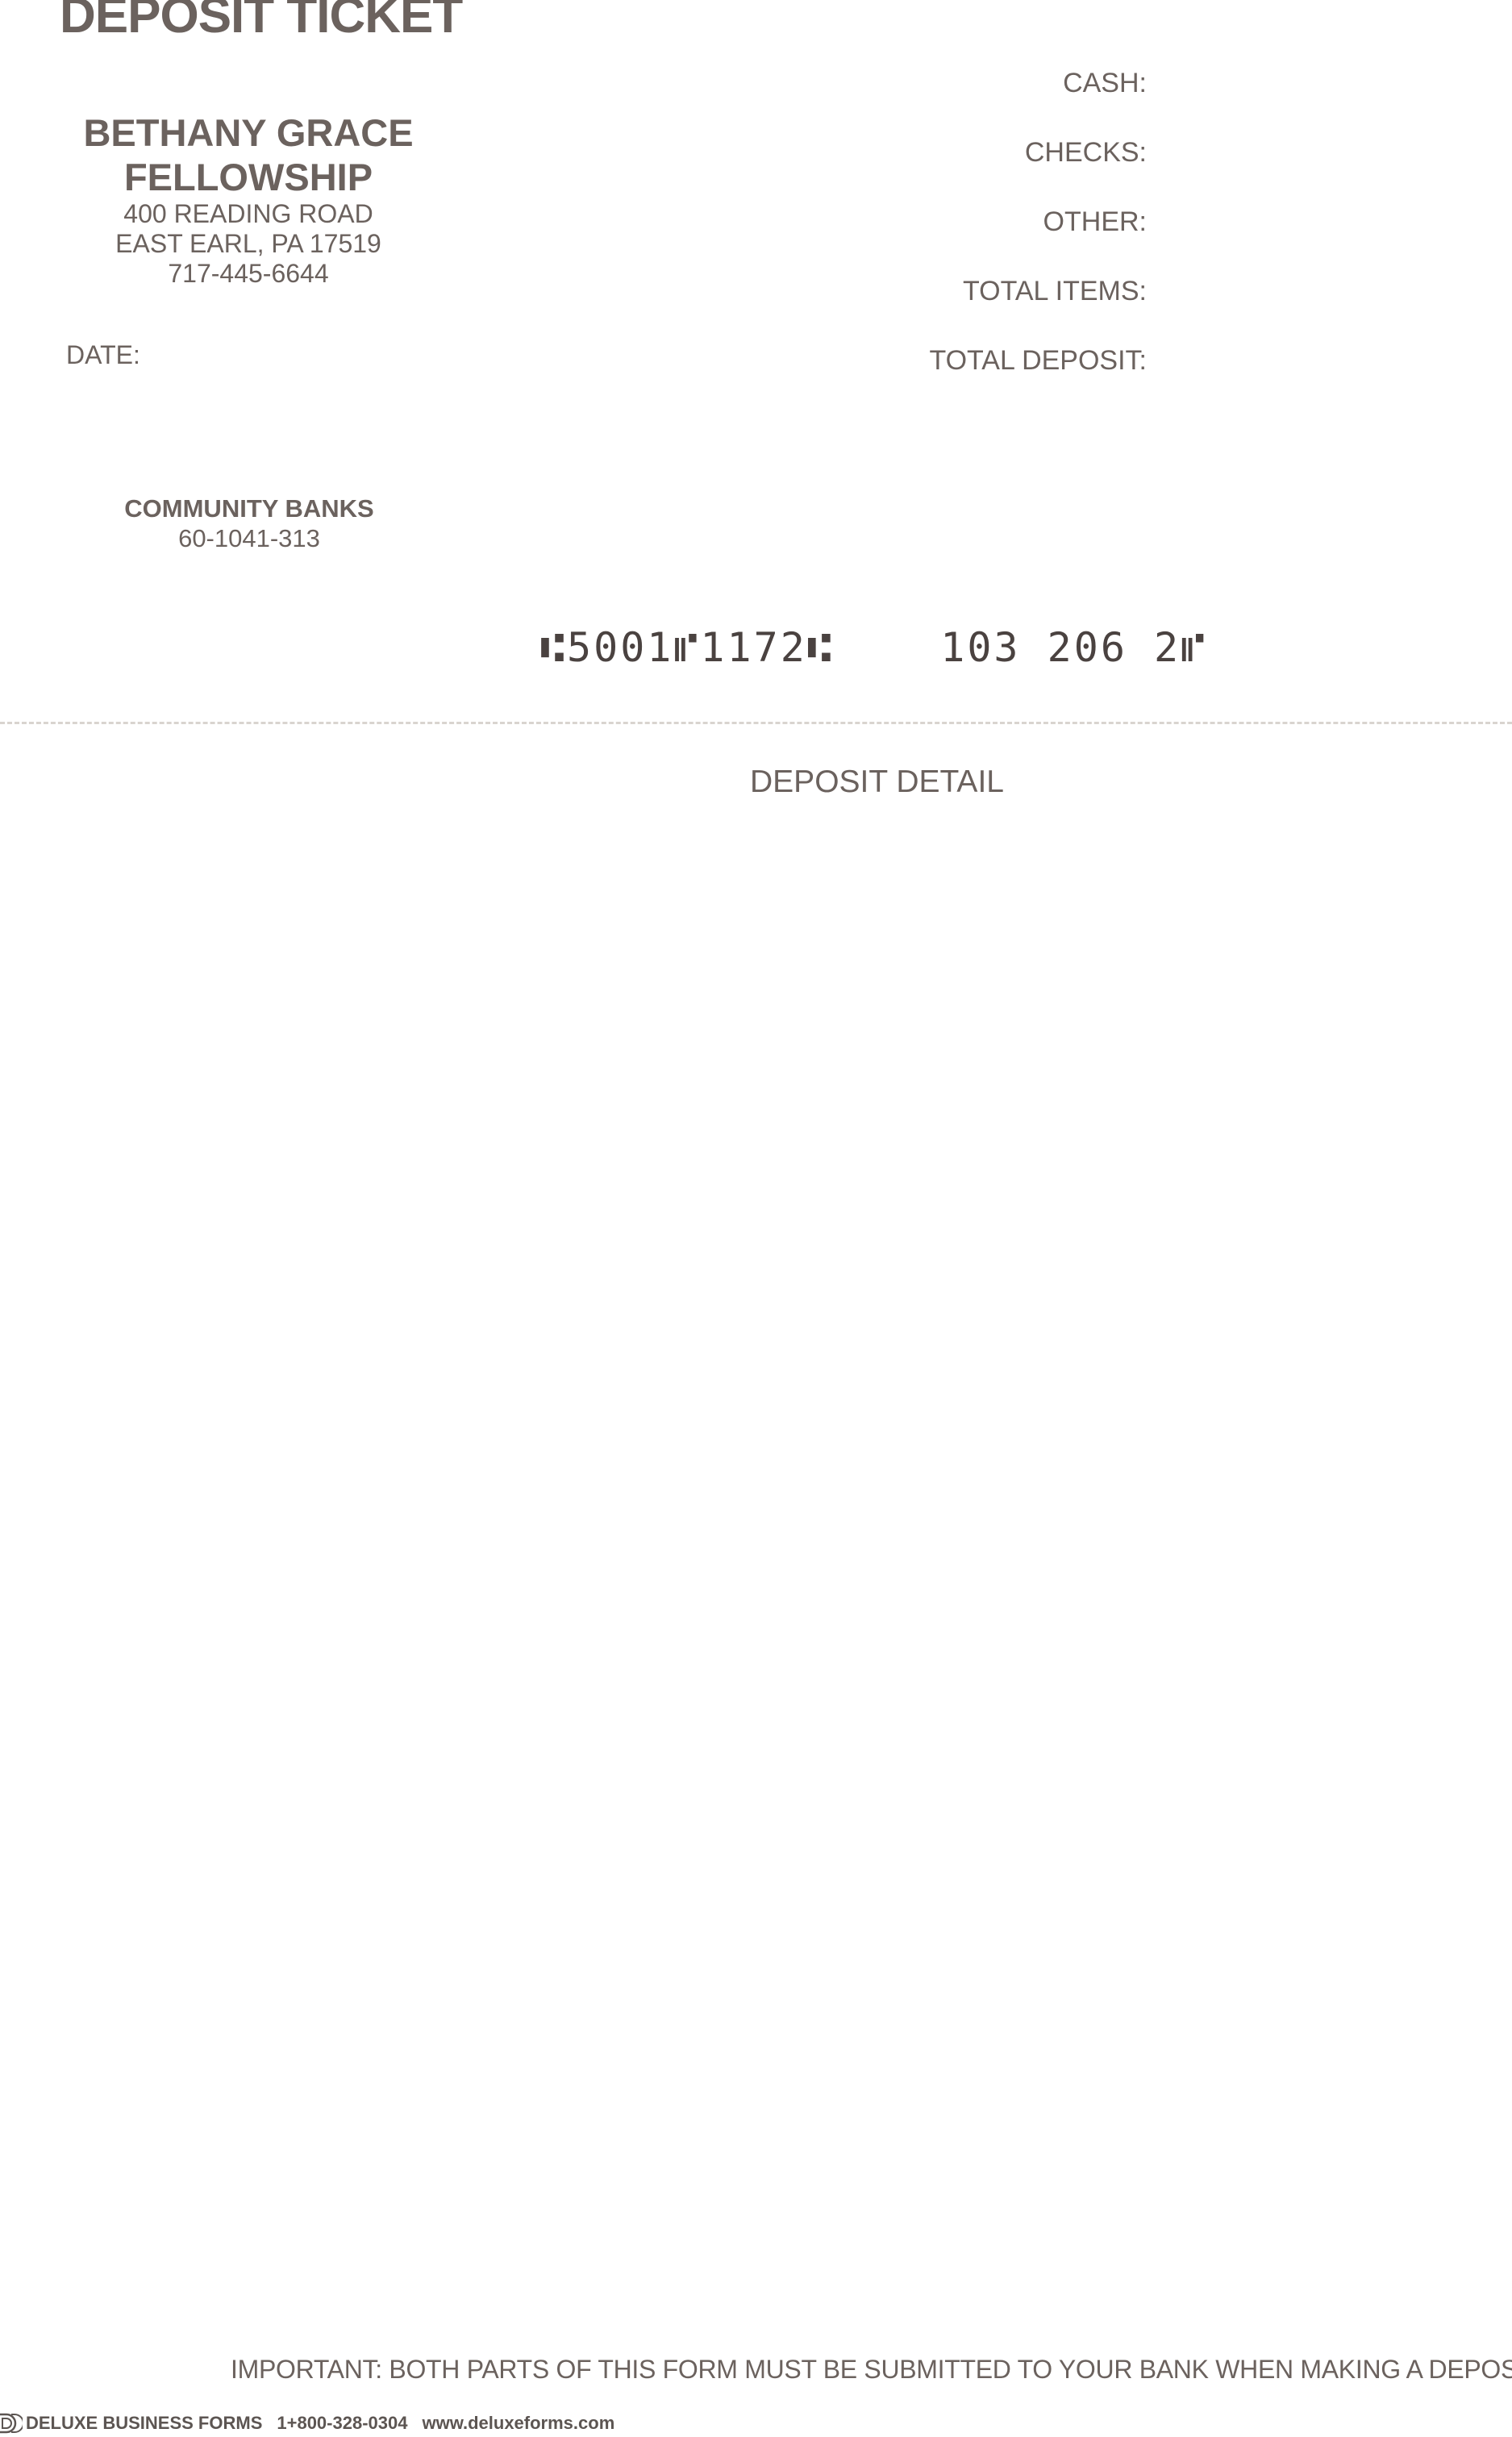 This screenshot has width=1512, height=2437. Describe the element at coordinates (12, 2423) in the screenshot. I see `deluxe-logo-icon` at that location.